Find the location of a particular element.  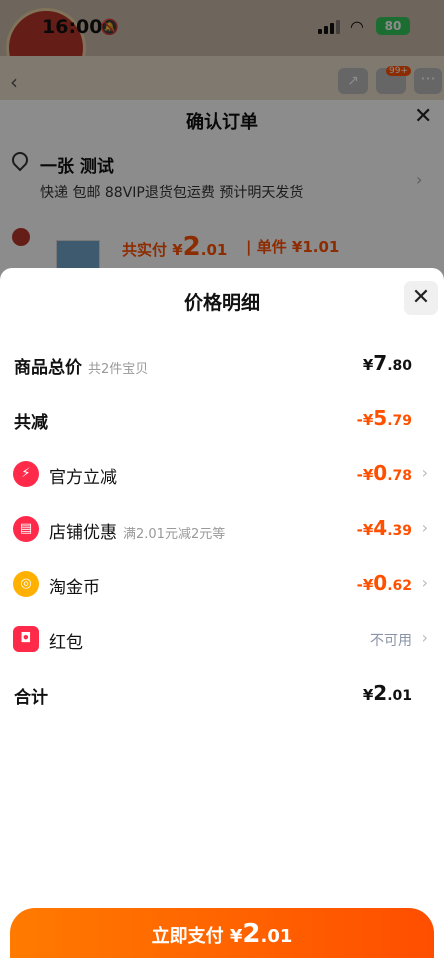

pay-label: 立即支付 ¥ is located at coordinates (197, 936).